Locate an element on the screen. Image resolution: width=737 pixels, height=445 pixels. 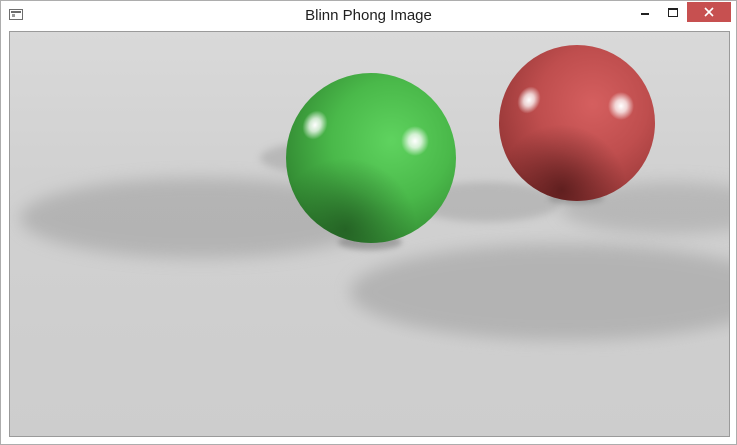
red-sphere is located at coordinates (577, 123).